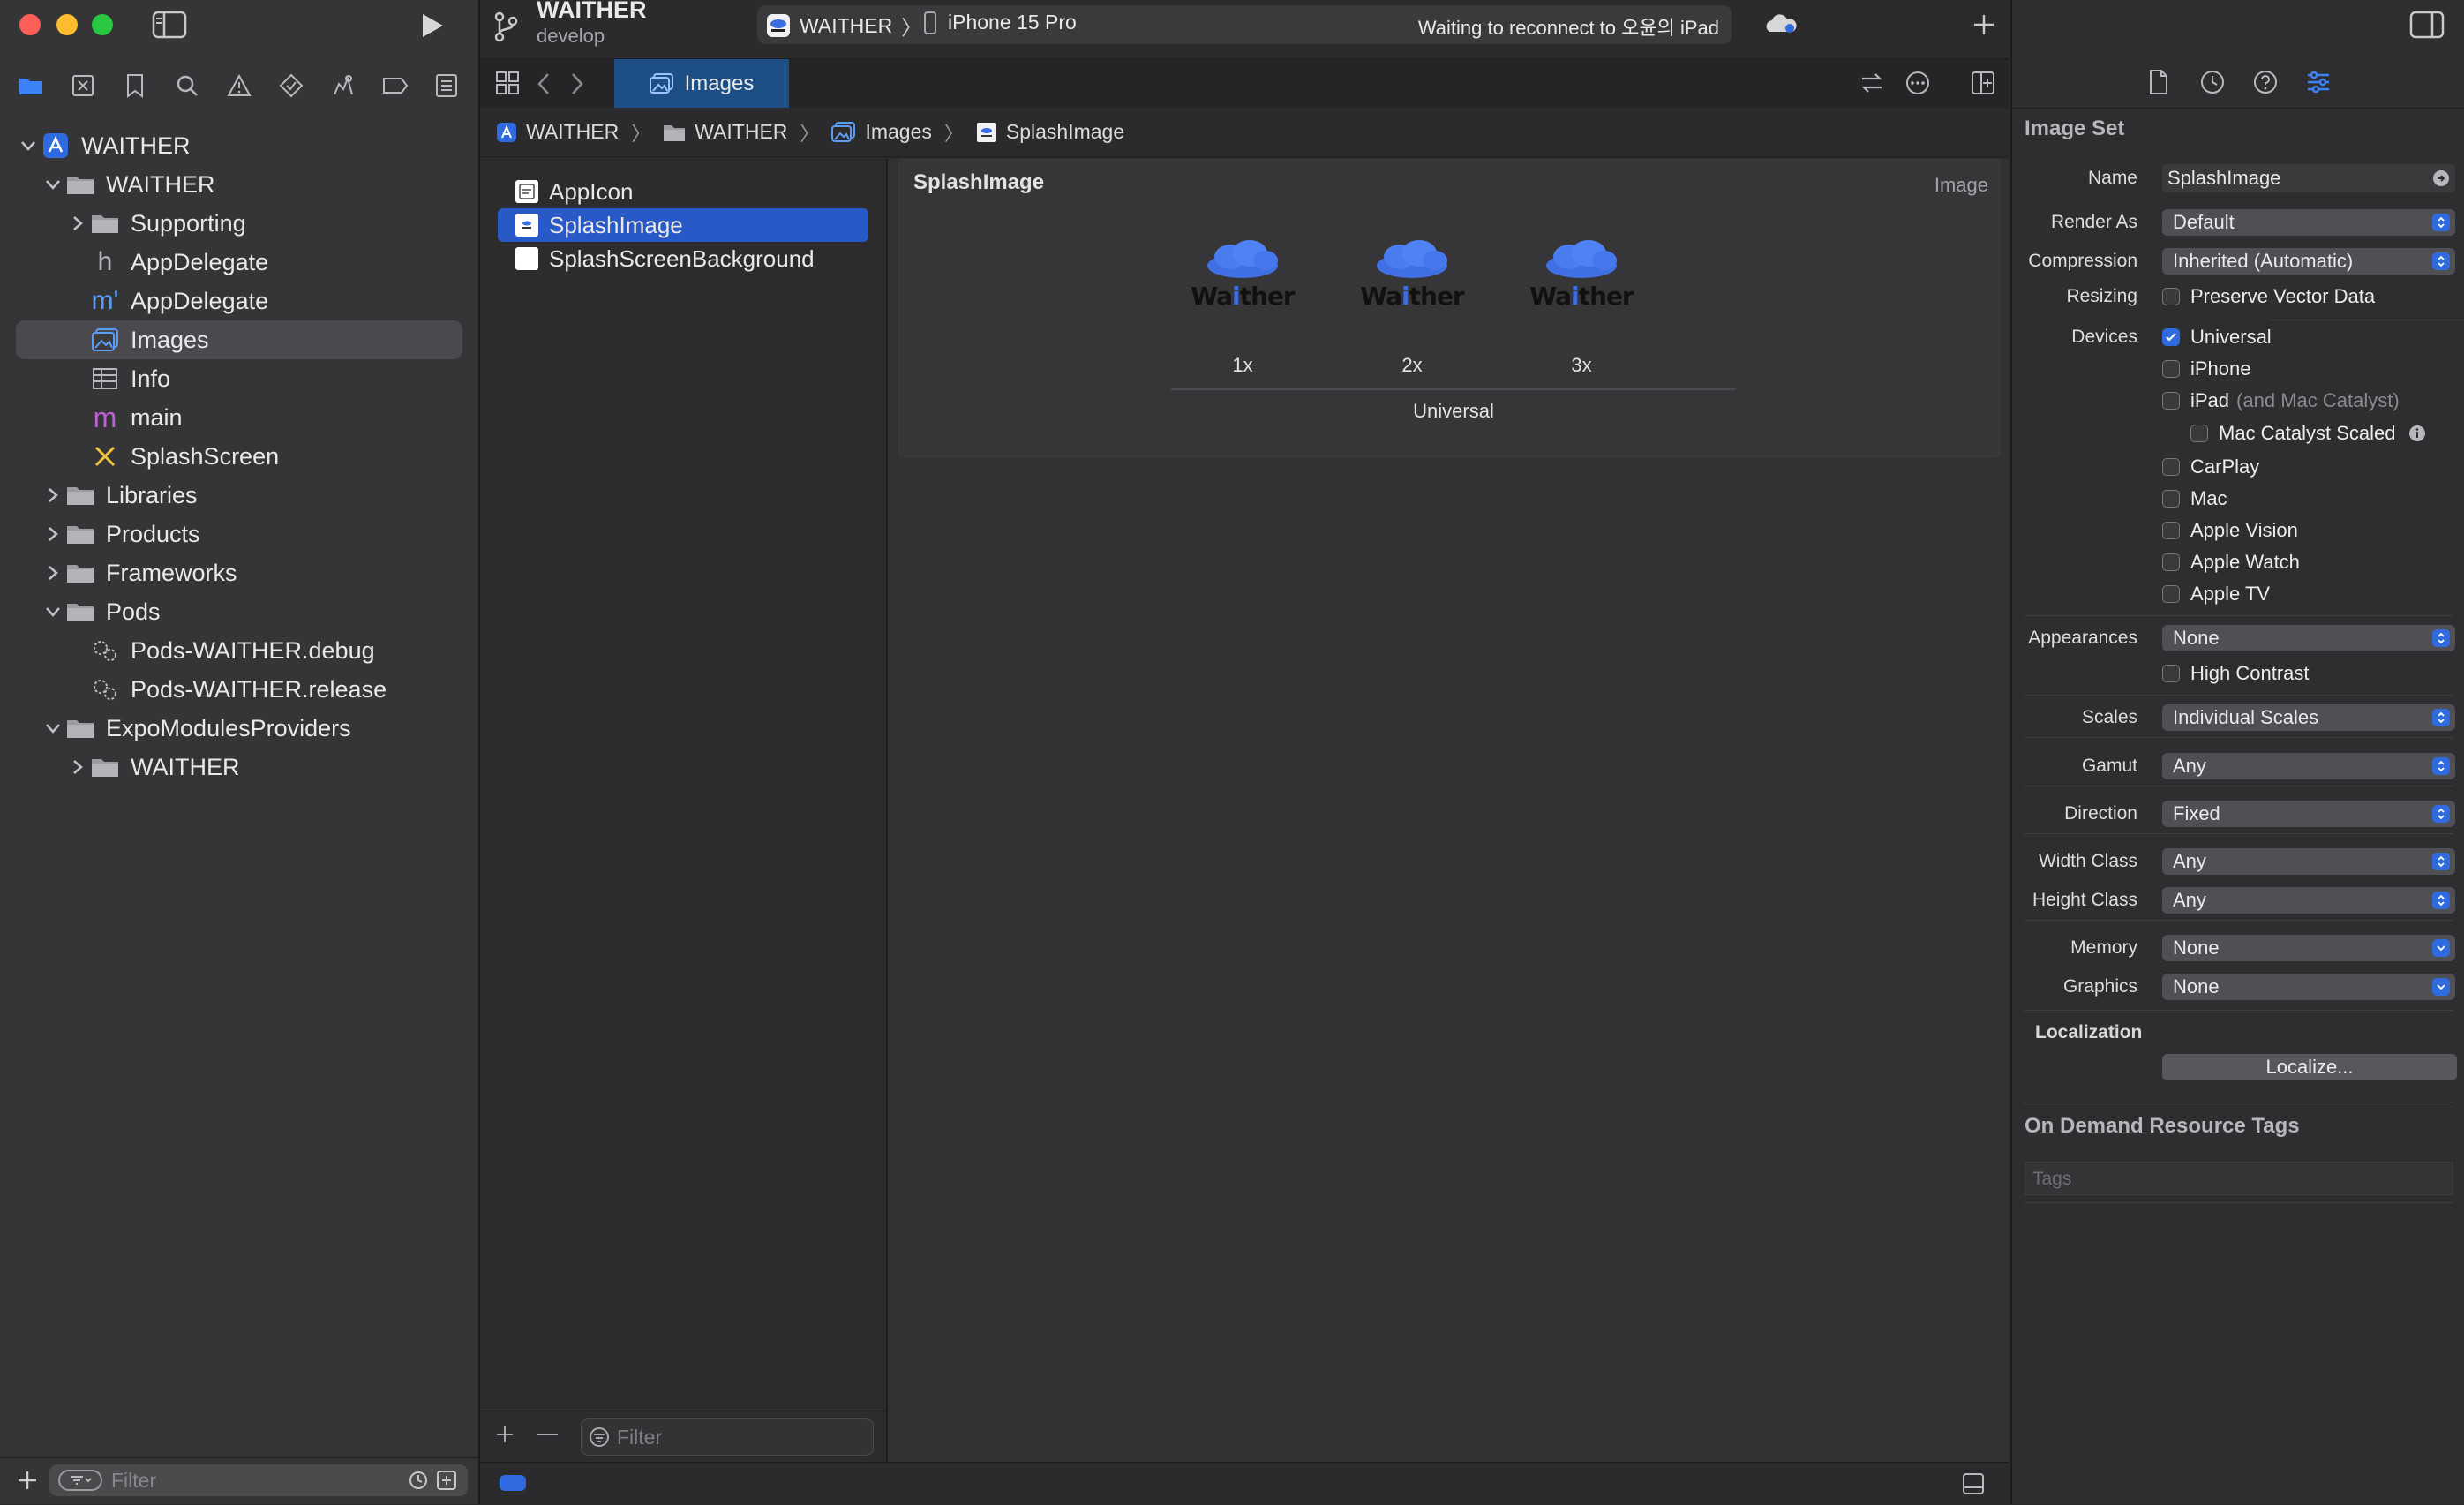  Describe the element at coordinates (2210, 467) in the screenshot. I see `device-carplay-checkbox: CarPlay` at that location.